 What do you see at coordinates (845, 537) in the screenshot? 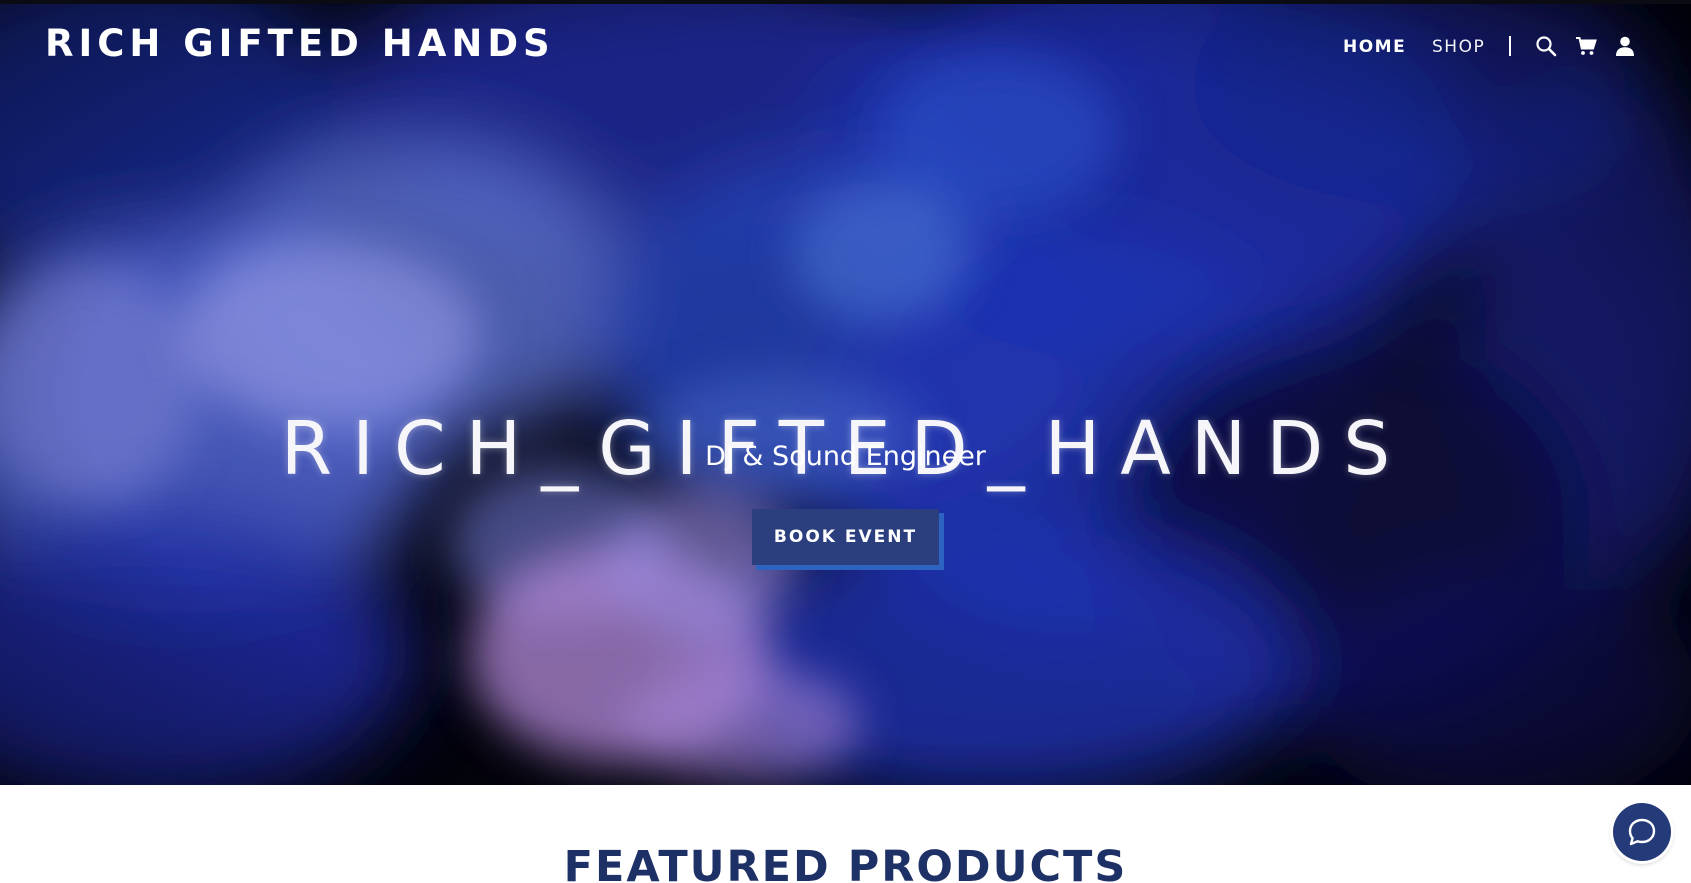
I see `book-event-button: BOOK EVENT` at bounding box center [845, 537].